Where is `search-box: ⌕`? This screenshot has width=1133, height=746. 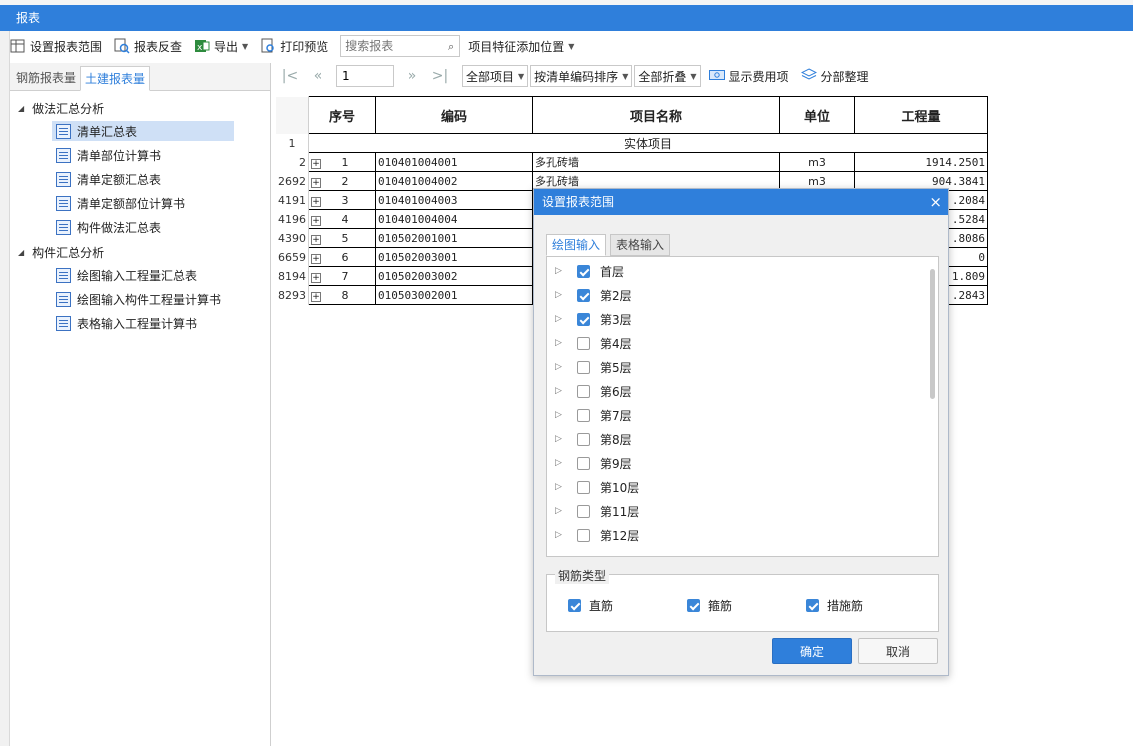
search-box: ⌕ is located at coordinates (400, 46).